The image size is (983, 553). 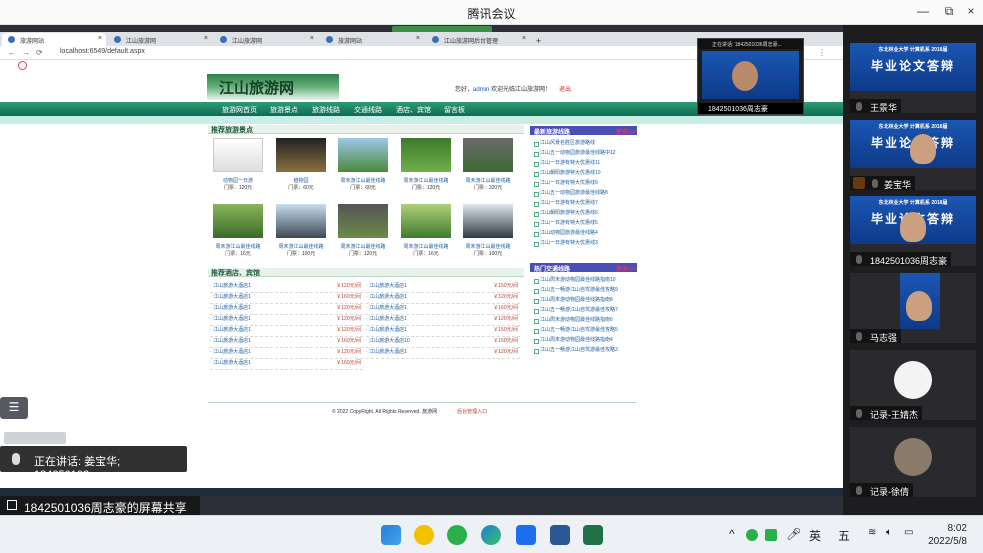 I want to click on battery-icon: ▭, so click(x=908, y=532).